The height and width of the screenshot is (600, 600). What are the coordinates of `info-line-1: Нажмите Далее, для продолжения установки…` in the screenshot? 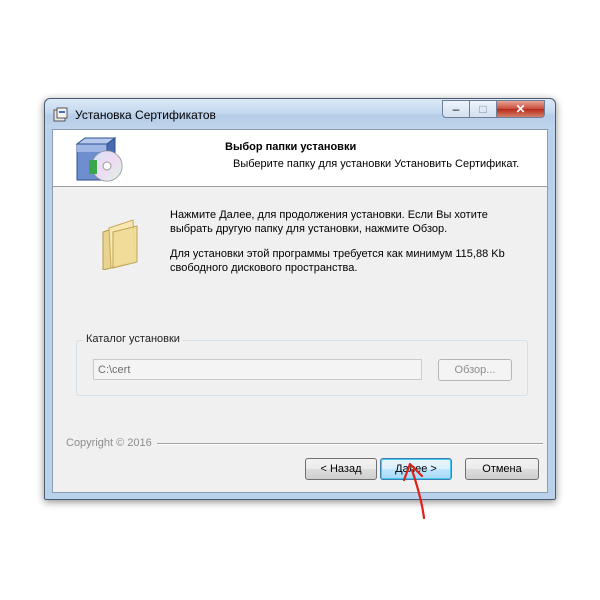 It's located at (329, 215).